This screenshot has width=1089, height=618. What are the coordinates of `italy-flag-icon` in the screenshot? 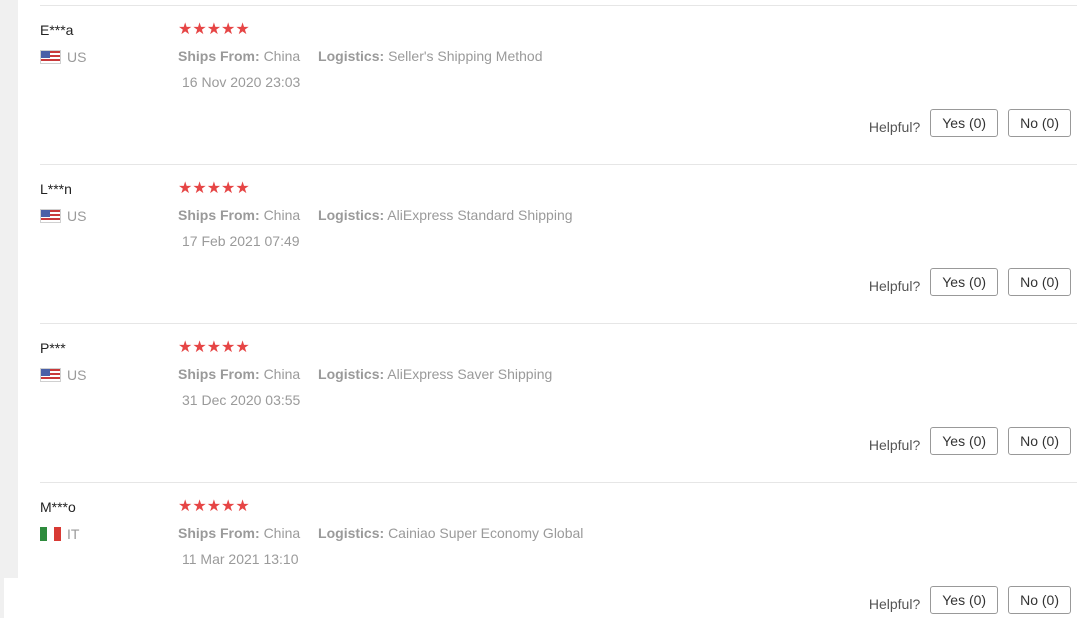 It's located at (50, 534).